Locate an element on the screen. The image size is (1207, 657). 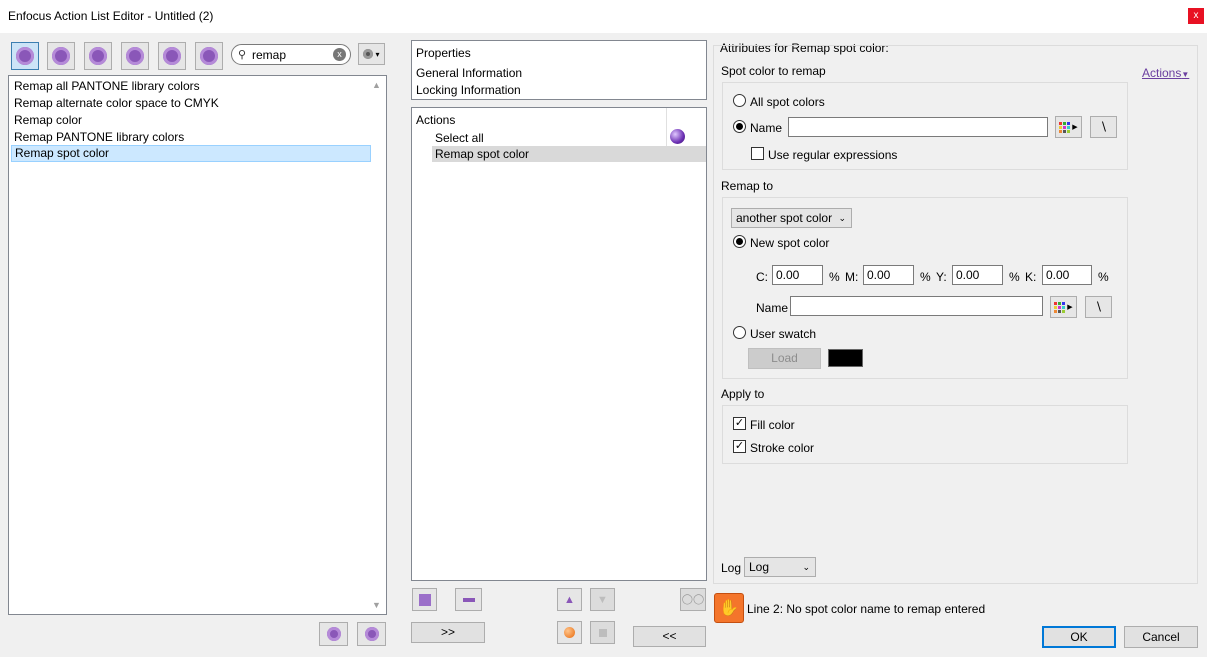
search-box: ⚲ x is located at coordinates (291, 54).